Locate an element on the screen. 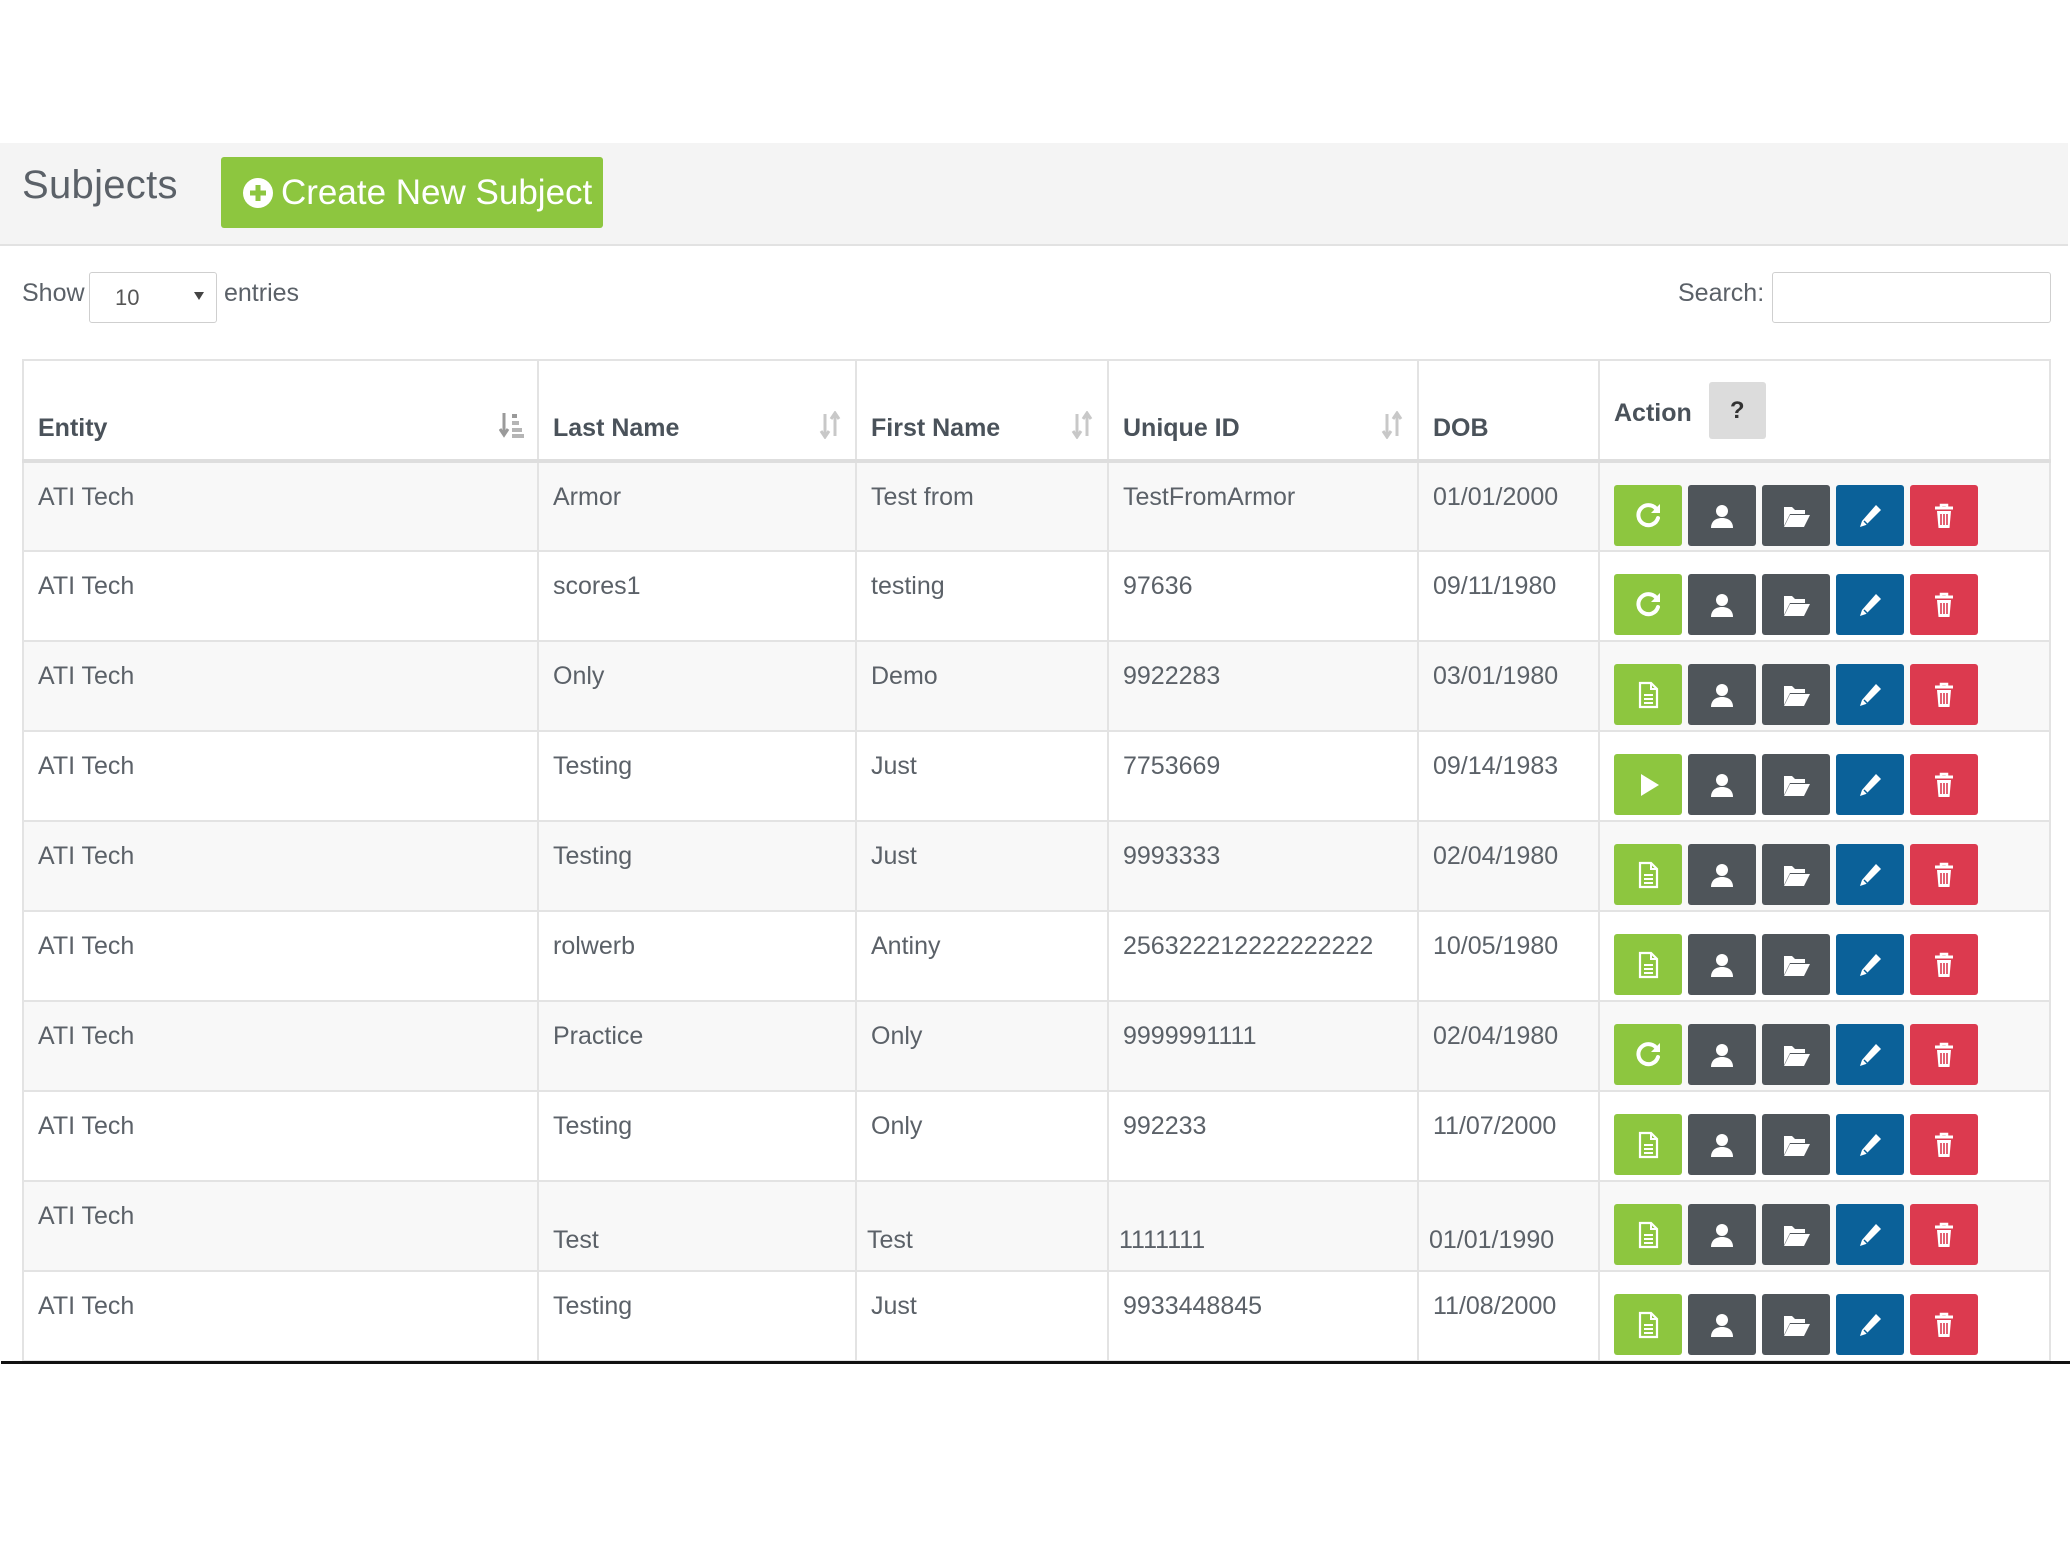 This screenshot has width=2070, height=1545. help-button: ? is located at coordinates (1737, 410).